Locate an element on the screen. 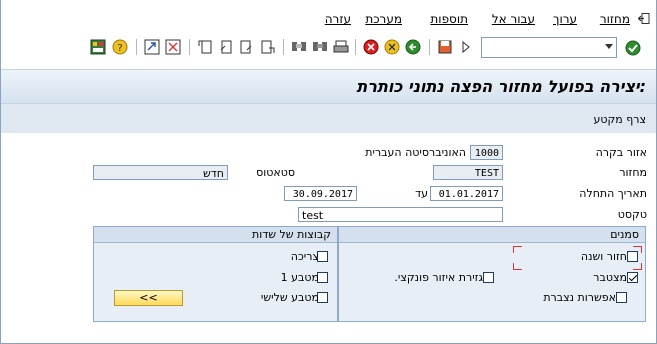 Image resolution: width=657 pixels, height=344 pixels. menu-bar: מחזור ערוך עבור אל תוספות מערכת עזרה is located at coordinates (328, 15).